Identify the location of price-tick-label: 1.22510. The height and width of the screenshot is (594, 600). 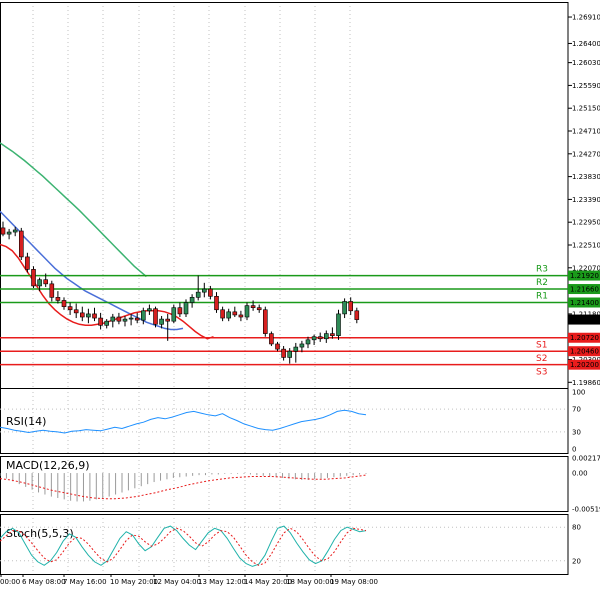
(586, 245).